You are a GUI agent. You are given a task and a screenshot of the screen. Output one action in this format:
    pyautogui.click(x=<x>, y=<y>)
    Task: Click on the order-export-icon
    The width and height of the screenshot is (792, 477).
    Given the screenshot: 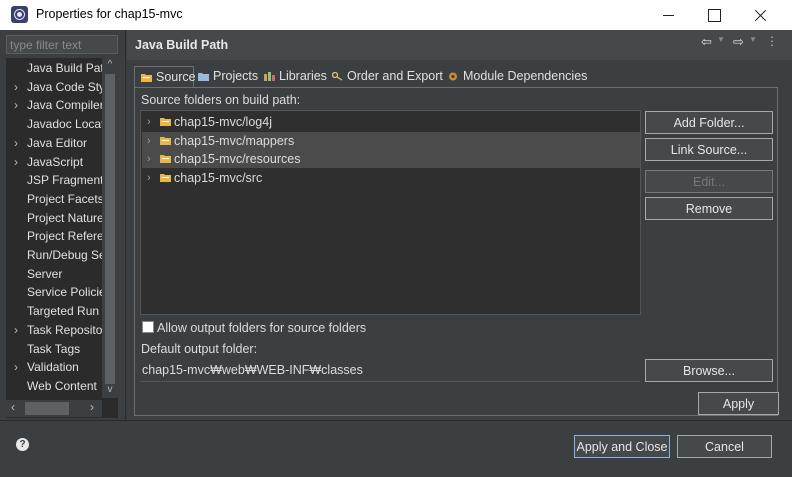 What is the action you would take?
    pyautogui.click(x=337, y=76)
    